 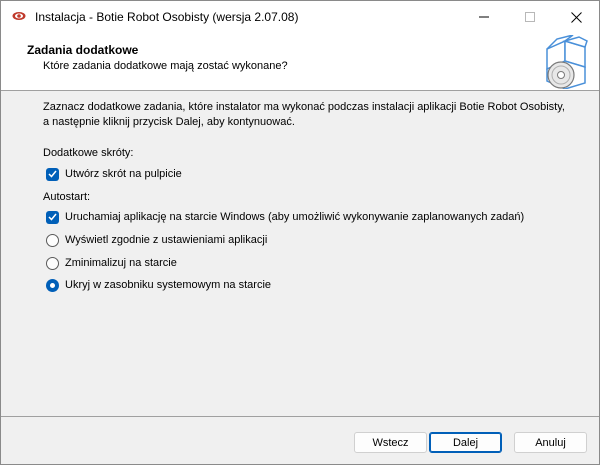 I want to click on run-at-startup-checkbox, so click(x=52, y=217).